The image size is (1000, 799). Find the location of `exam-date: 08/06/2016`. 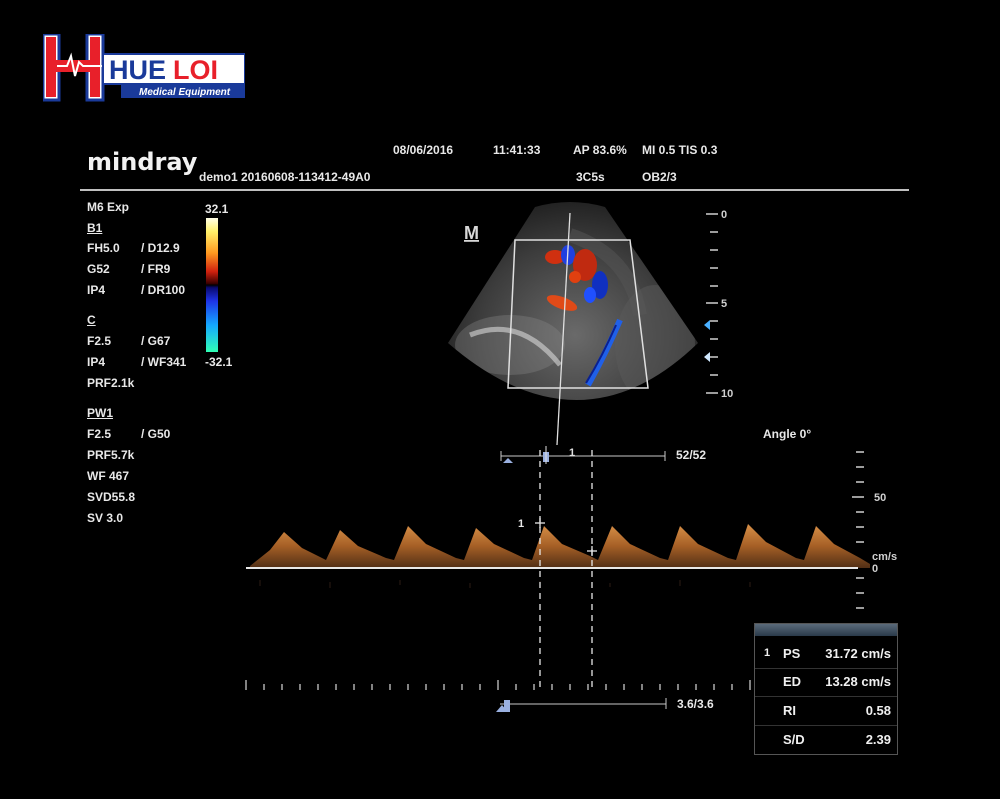

exam-date: 08/06/2016 is located at coordinates (423, 150).